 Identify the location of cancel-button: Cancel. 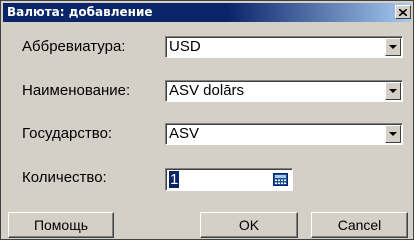
(359, 225).